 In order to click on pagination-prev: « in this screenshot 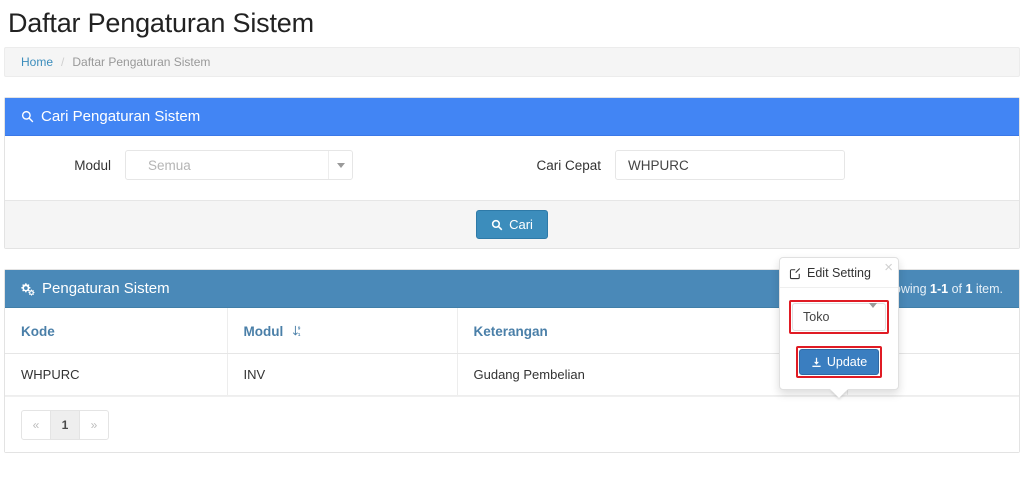, I will do `click(36, 424)`.